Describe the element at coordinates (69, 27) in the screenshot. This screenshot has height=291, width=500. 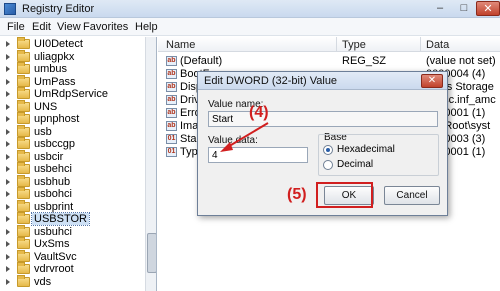
I see `menu-view: View` at that location.